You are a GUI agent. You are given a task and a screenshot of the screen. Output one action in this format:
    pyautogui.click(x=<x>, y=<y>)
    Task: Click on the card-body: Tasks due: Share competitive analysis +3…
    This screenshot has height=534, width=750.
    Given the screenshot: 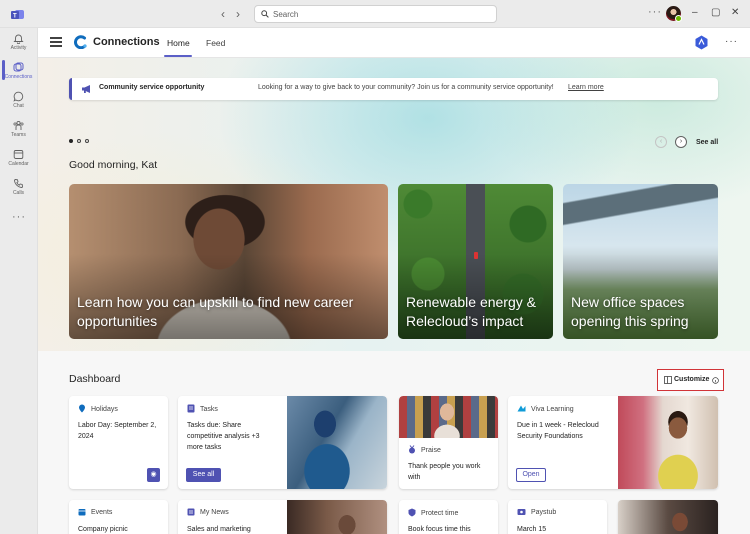 What is the action you would take?
    pyautogui.click(x=223, y=436)
    